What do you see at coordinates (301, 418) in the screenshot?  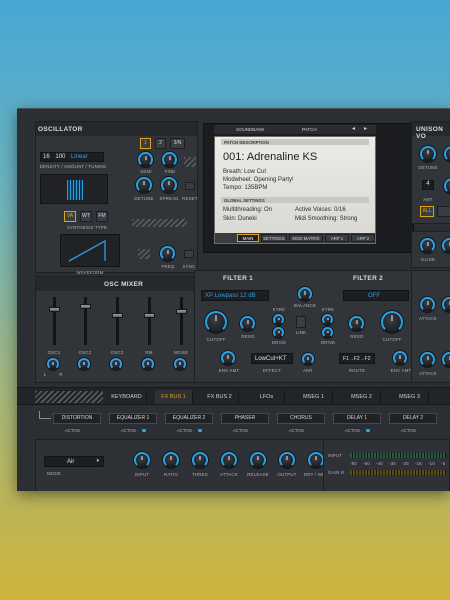 I see `fx-slot-chorus: CHORUS` at bounding box center [301, 418].